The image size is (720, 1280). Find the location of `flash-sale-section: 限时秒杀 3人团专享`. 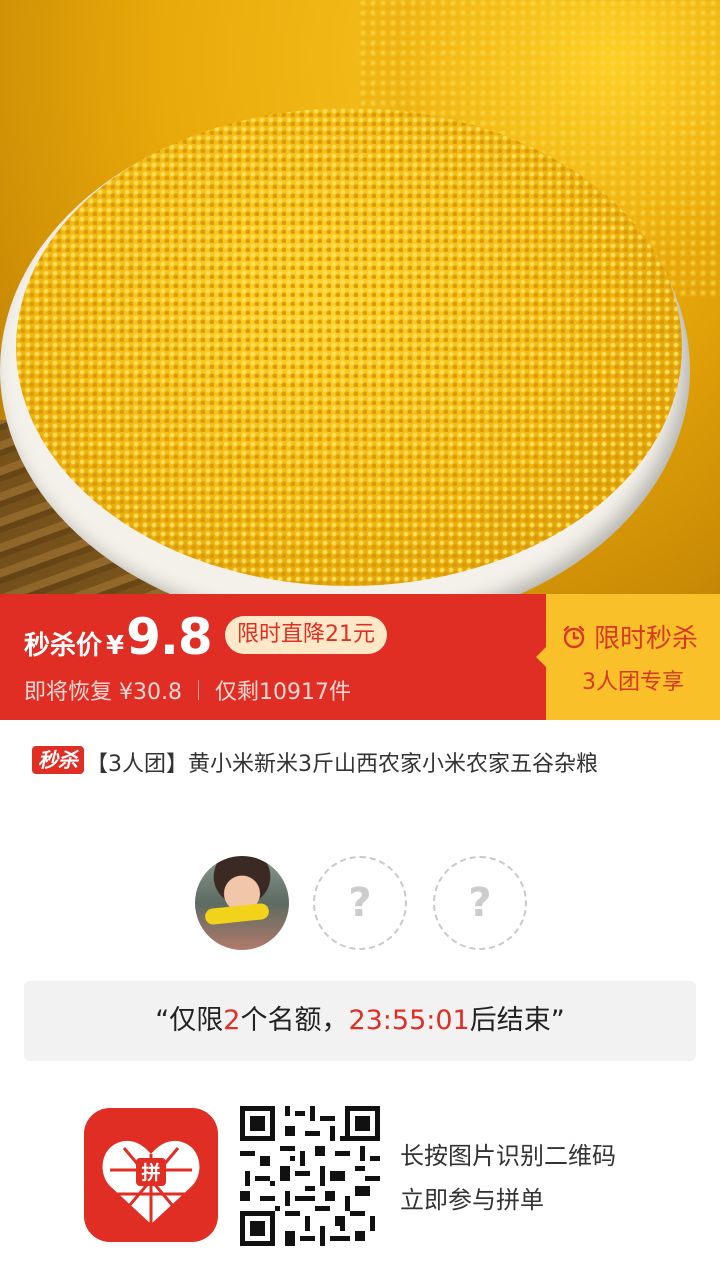

flash-sale-section: 限时秒杀 3人团专享 is located at coordinates (628, 657).